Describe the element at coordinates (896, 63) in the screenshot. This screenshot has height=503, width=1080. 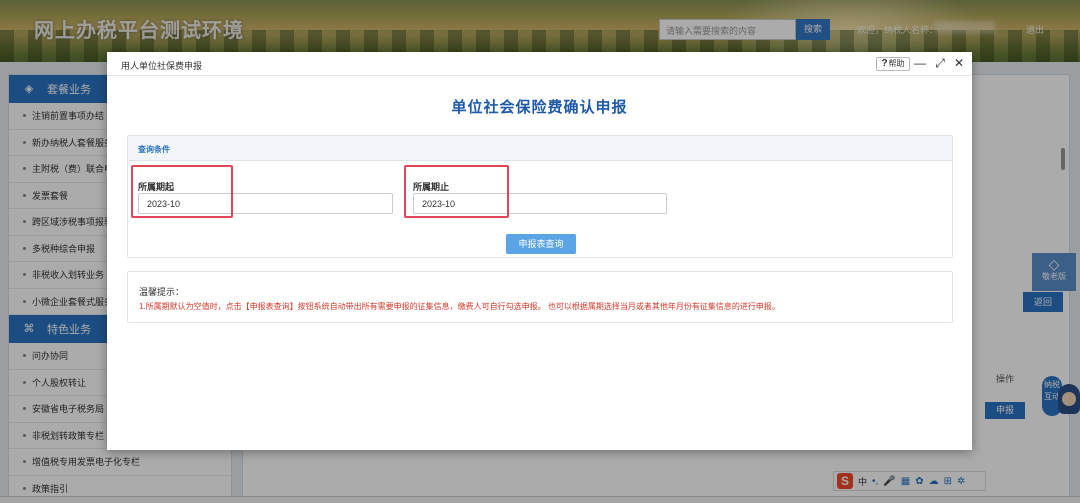
I see `help-label: 帮助` at that location.